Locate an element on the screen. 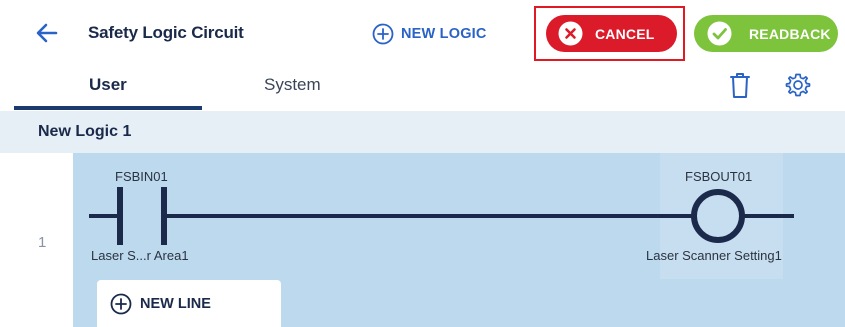 This screenshot has width=845, height=327. trash-icon is located at coordinates (740, 85).